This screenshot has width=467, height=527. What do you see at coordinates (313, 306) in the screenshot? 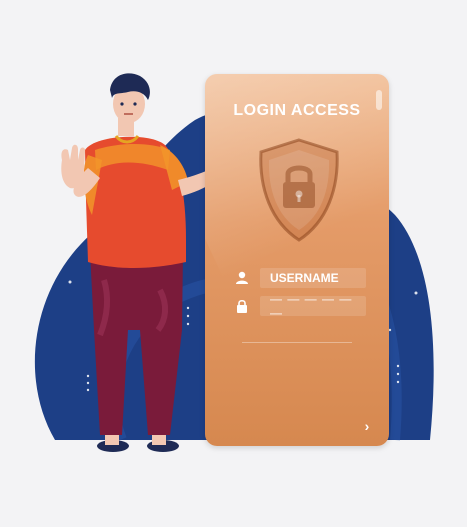
I see `password-input: — — — — — —` at bounding box center [313, 306].